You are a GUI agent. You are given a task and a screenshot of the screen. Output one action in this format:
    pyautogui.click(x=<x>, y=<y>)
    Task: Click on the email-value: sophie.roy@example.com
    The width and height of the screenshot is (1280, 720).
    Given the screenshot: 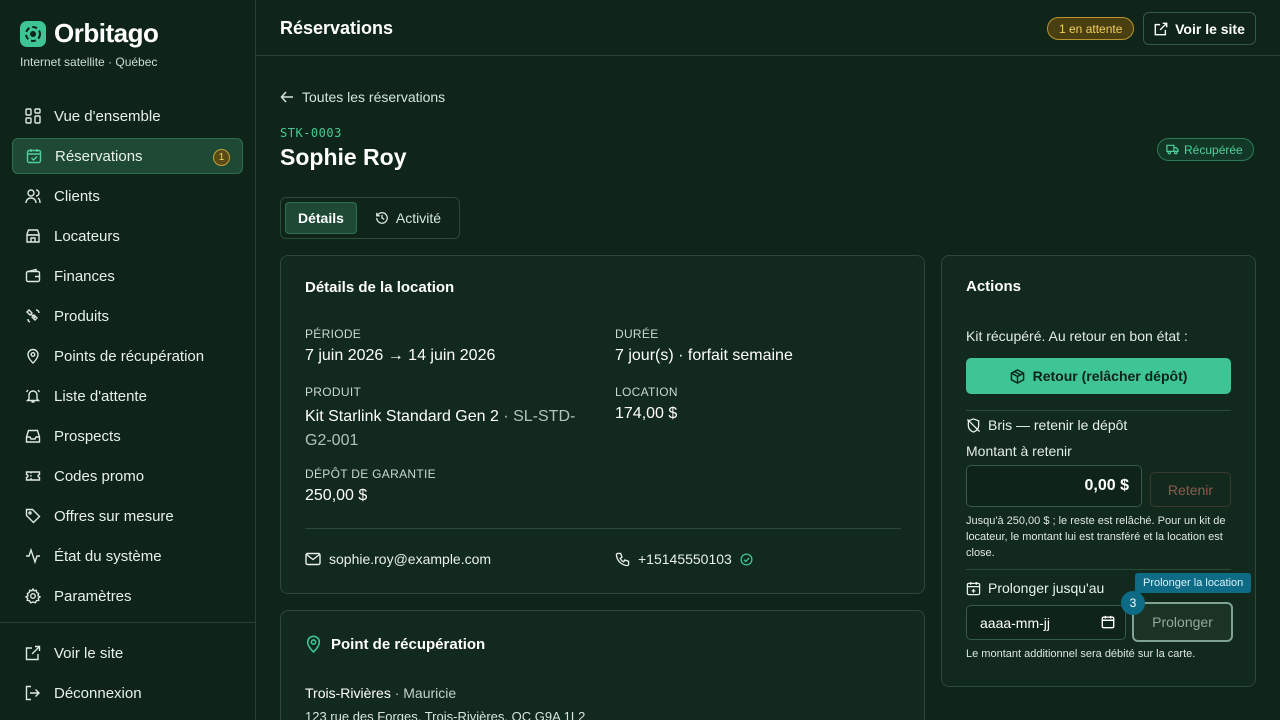 What is the action you would take?
    pyautogui.click(x=410, y=559)
    